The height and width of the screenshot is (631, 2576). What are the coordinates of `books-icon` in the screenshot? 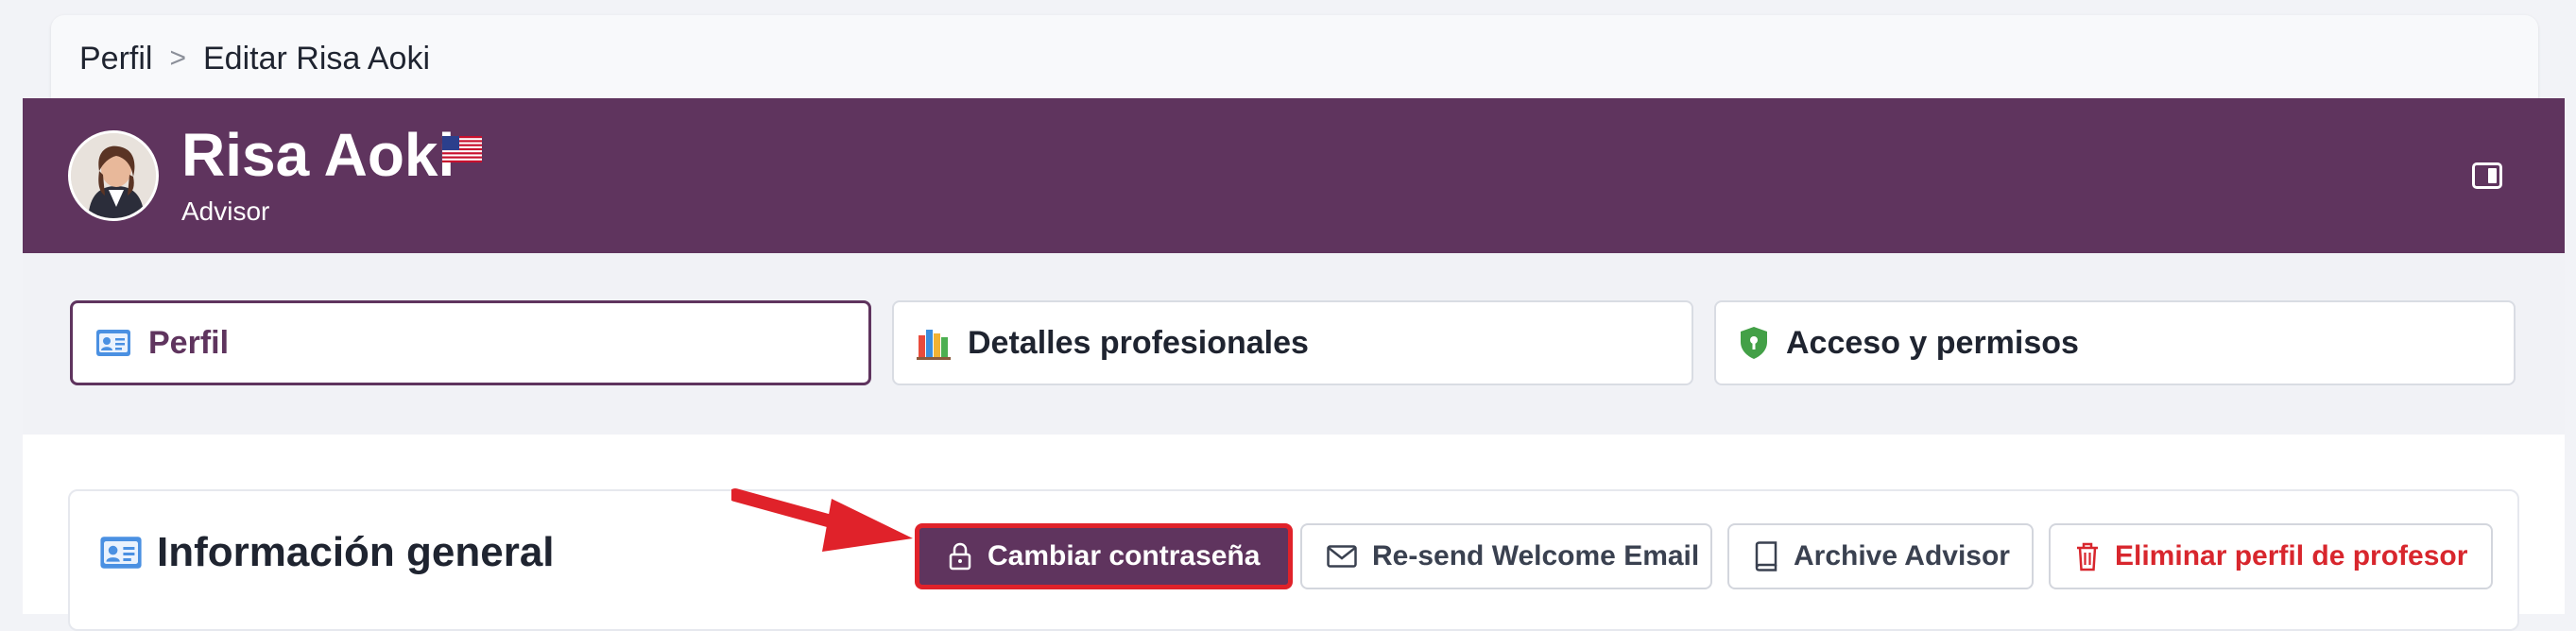 It's located at (934, 343).